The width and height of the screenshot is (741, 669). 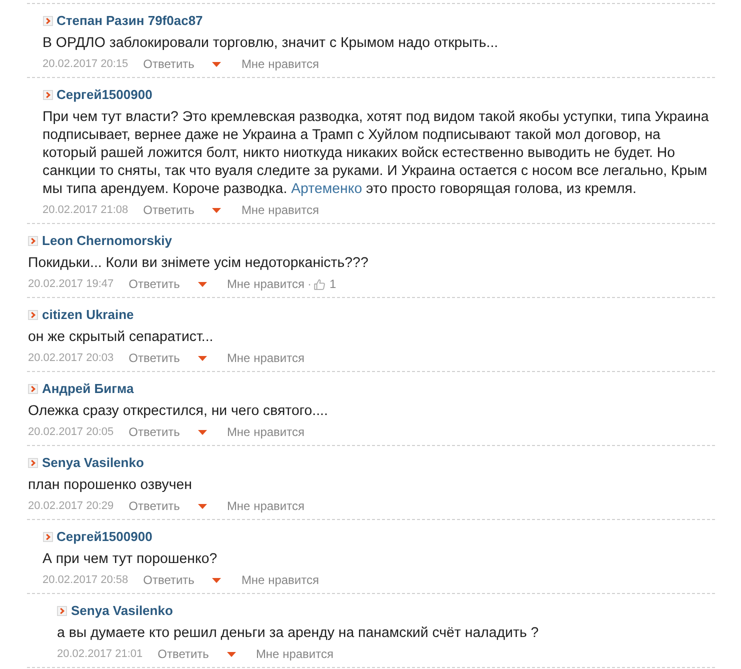 What do you see at coordinates (332, 284) in the screenshot?
I see `like-count: 1` at bounding box center [332, 284].